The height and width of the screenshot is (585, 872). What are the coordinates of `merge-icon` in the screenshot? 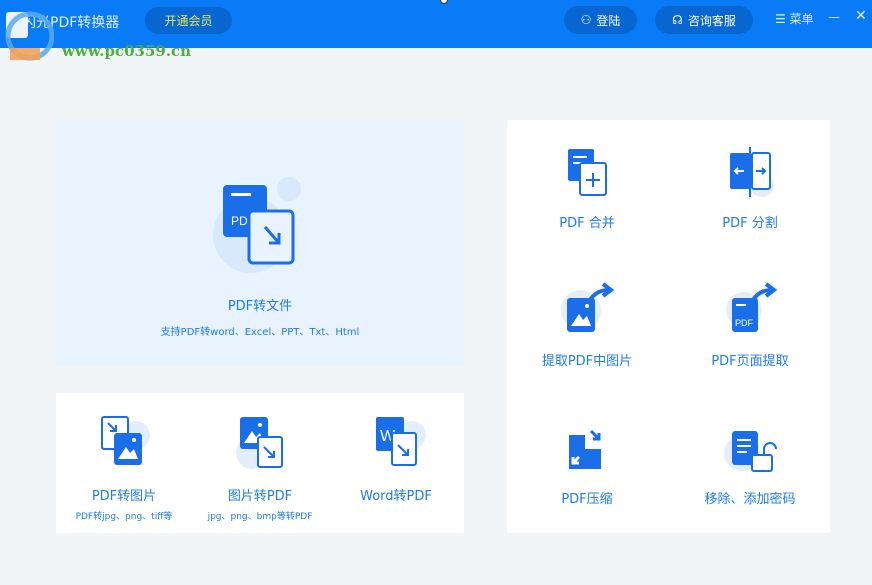 It's located at (587, 172).